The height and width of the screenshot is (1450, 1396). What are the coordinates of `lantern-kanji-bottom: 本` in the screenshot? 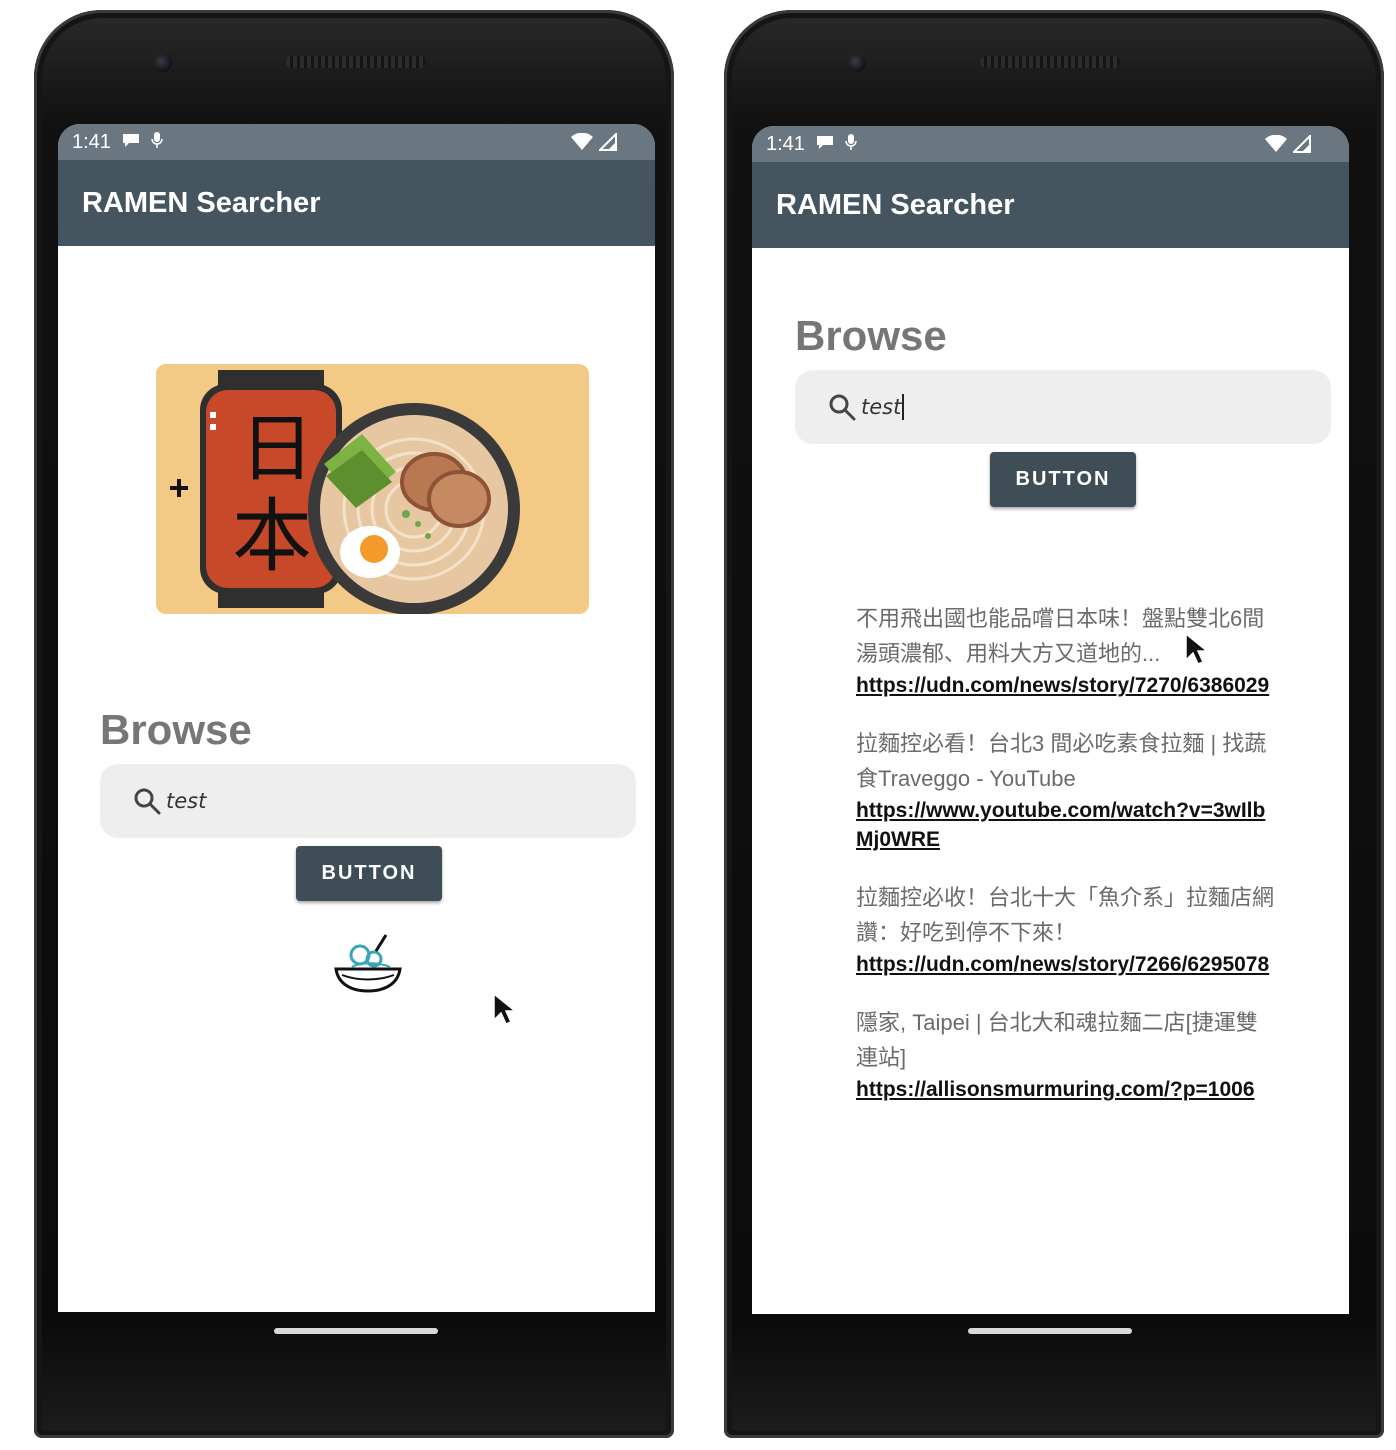 It's located at (272, 536).